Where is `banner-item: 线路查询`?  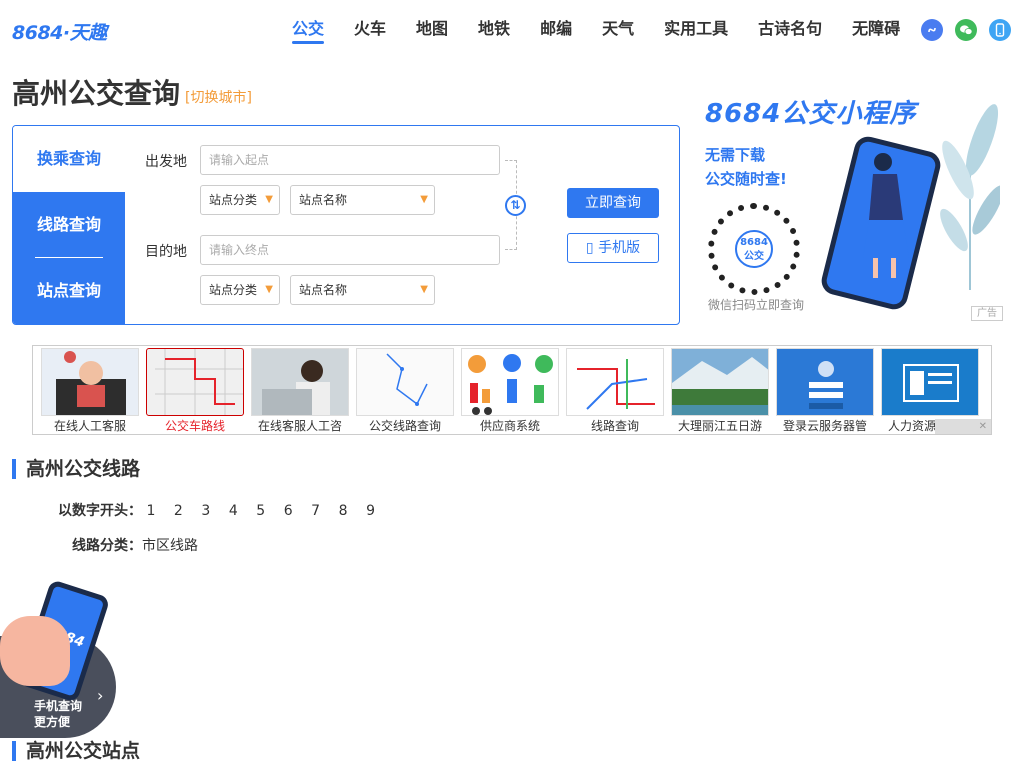
banner-item: 线路查询 is located at coordinates (615, 391).